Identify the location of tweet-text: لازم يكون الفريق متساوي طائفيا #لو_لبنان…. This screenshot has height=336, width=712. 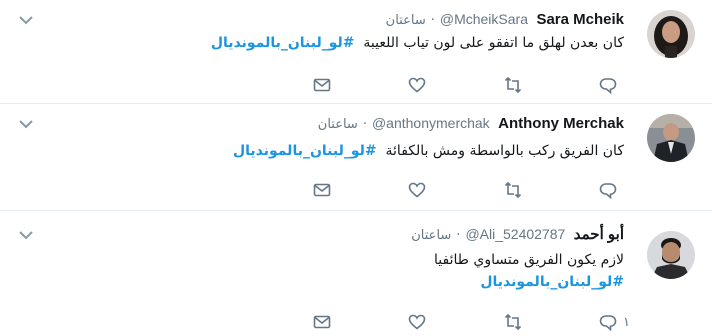
(529, 271).